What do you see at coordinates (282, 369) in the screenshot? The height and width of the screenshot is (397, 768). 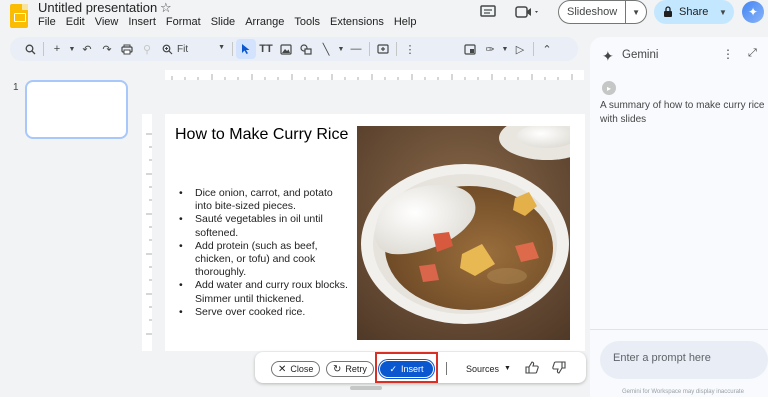 I see `close-icon: ✕` at bounding box center [282, 369].